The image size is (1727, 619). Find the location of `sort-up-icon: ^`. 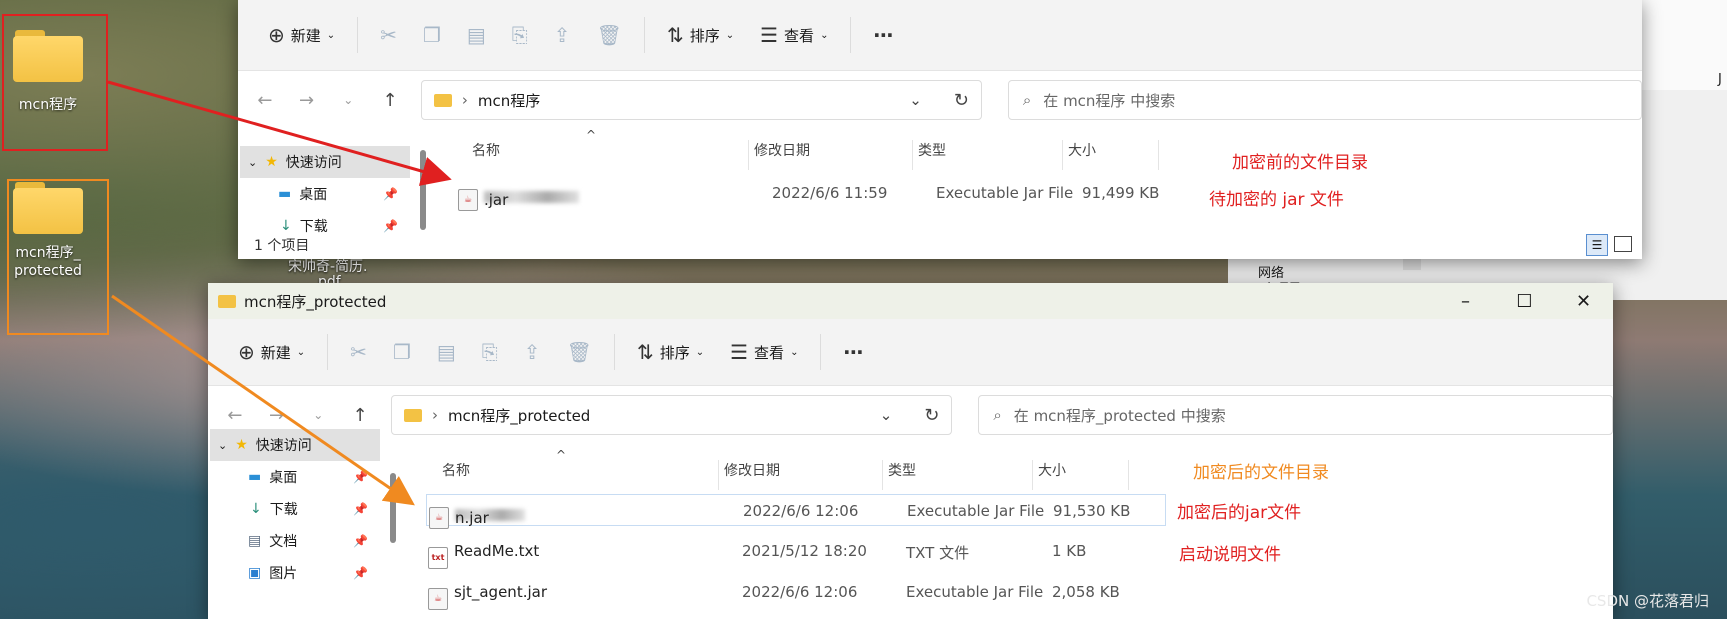

sort-up-icon: ^ is located at coordinates (591, 135).